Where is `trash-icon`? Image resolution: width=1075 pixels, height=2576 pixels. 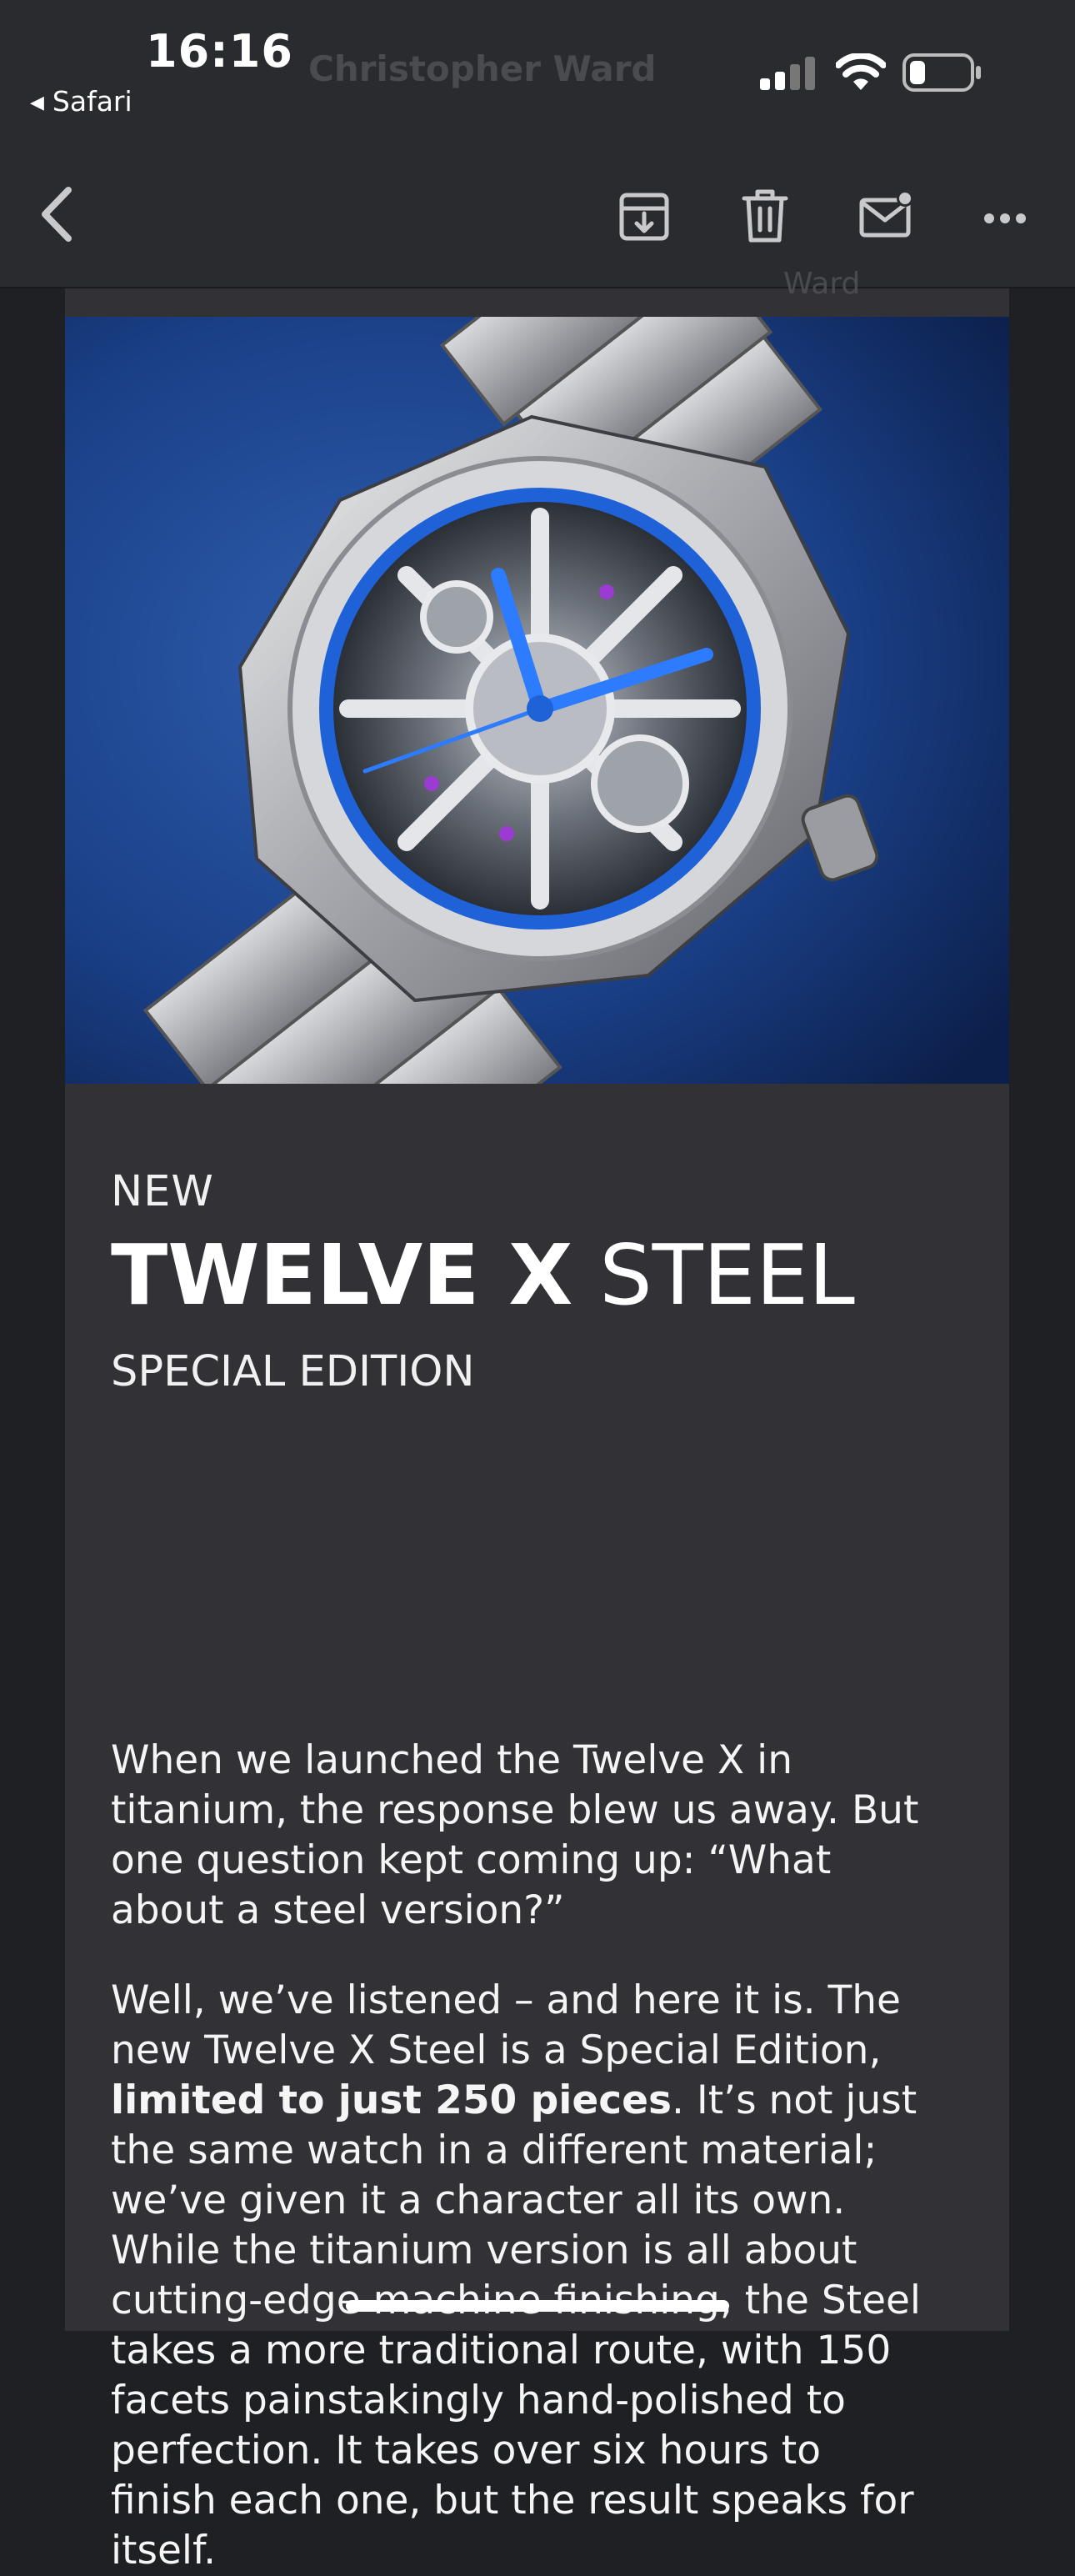 trash-icon is located at coordinates (765, 216).